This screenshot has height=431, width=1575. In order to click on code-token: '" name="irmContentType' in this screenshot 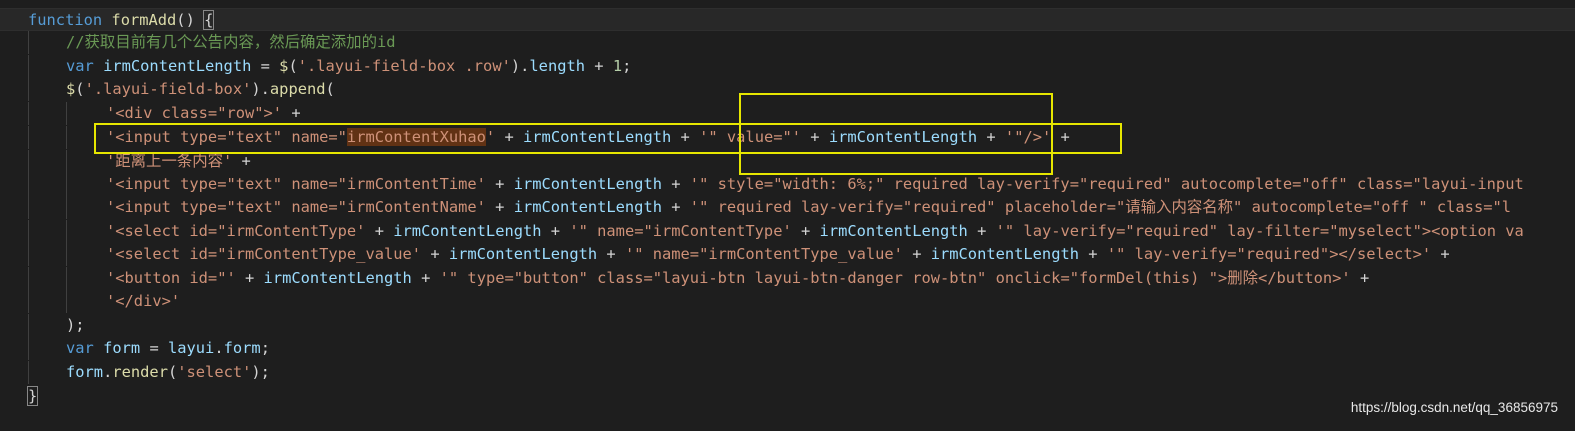, I will do `click(680, 231)`.